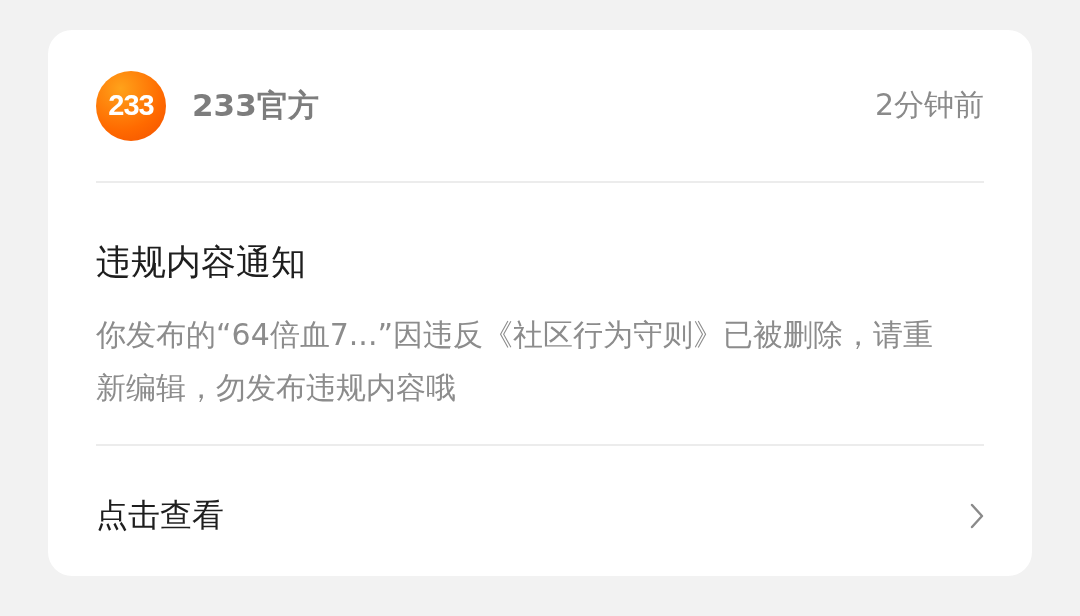 This screenshot has height=616, width=1080. I want to click on avatar-logo: 233, so click(131, 105).